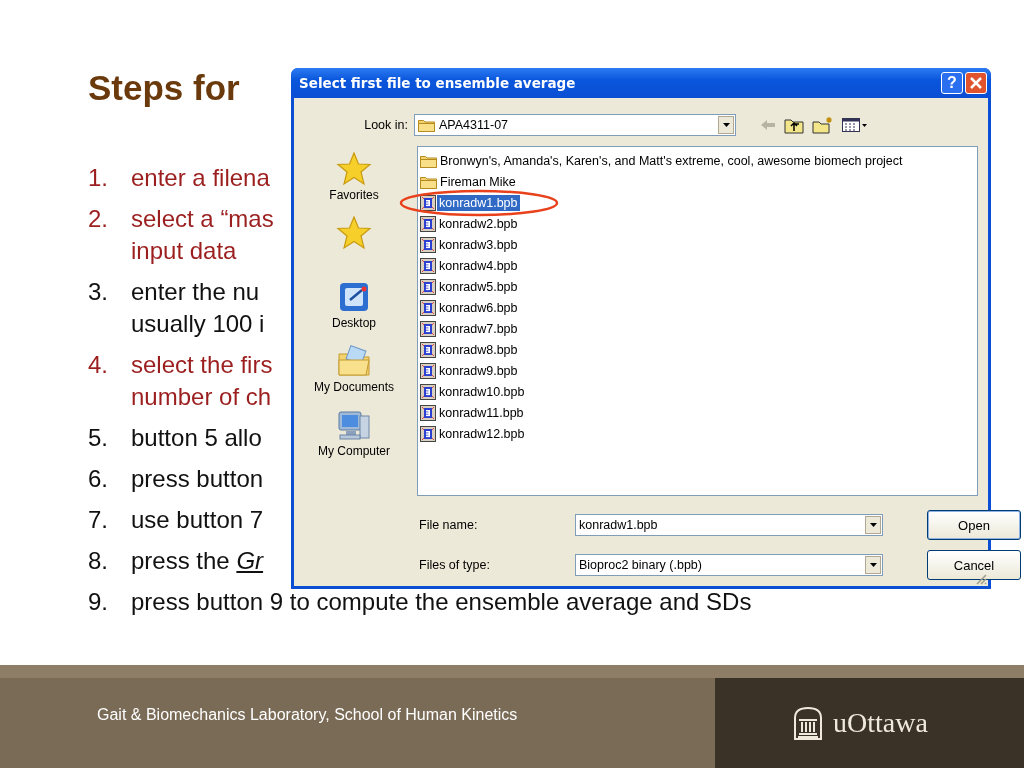 This screenshot has height=768, width=1024. Describe the element at coordinates (952, 83) in the screenshot. I see `help-button: ?` at that location.